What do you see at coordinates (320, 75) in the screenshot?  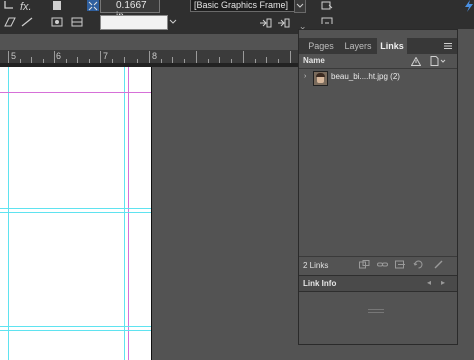 I see `thumbnail-hair` at bounding box center [320, 75].